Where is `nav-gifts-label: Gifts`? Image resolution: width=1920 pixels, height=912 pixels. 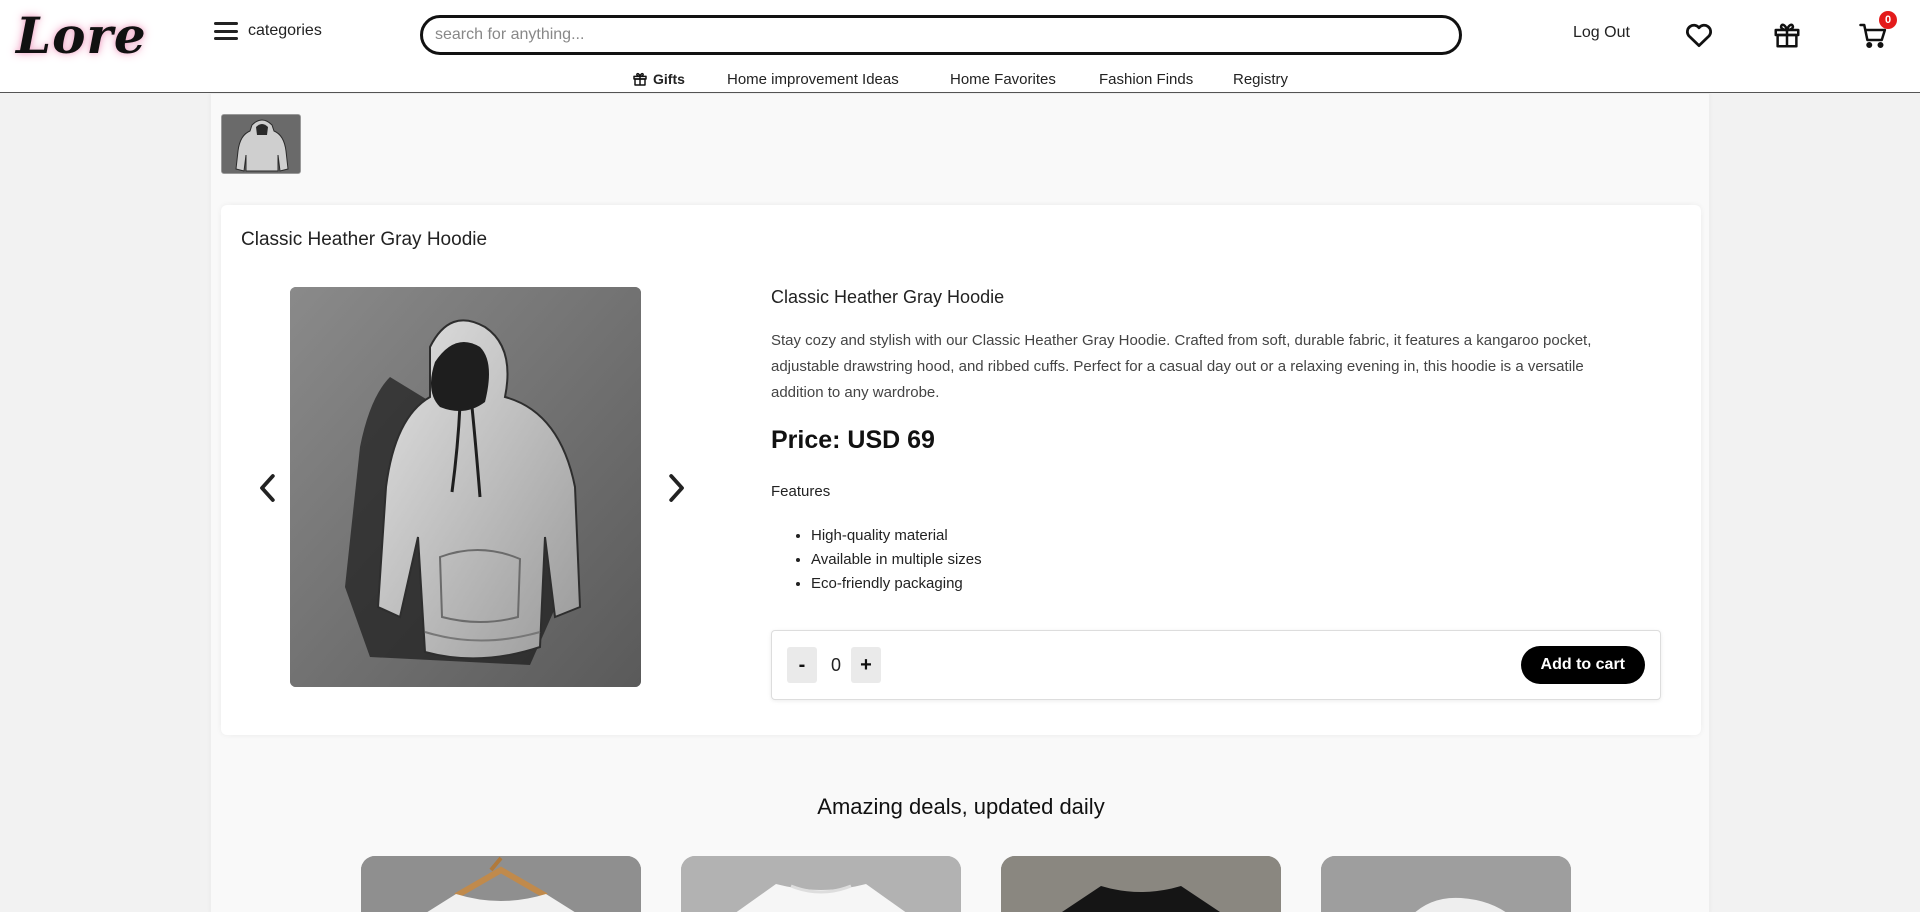
nav-gifts-label: Gifts is located at coordinates (669, 79).